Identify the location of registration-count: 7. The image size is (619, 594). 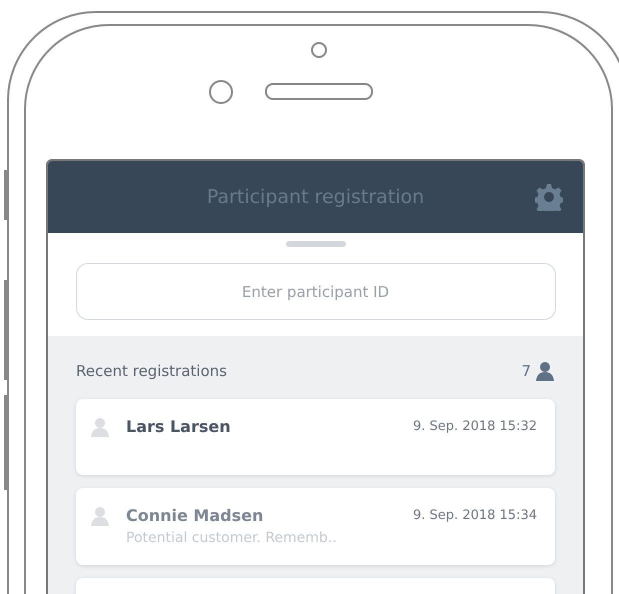
(526, 371).